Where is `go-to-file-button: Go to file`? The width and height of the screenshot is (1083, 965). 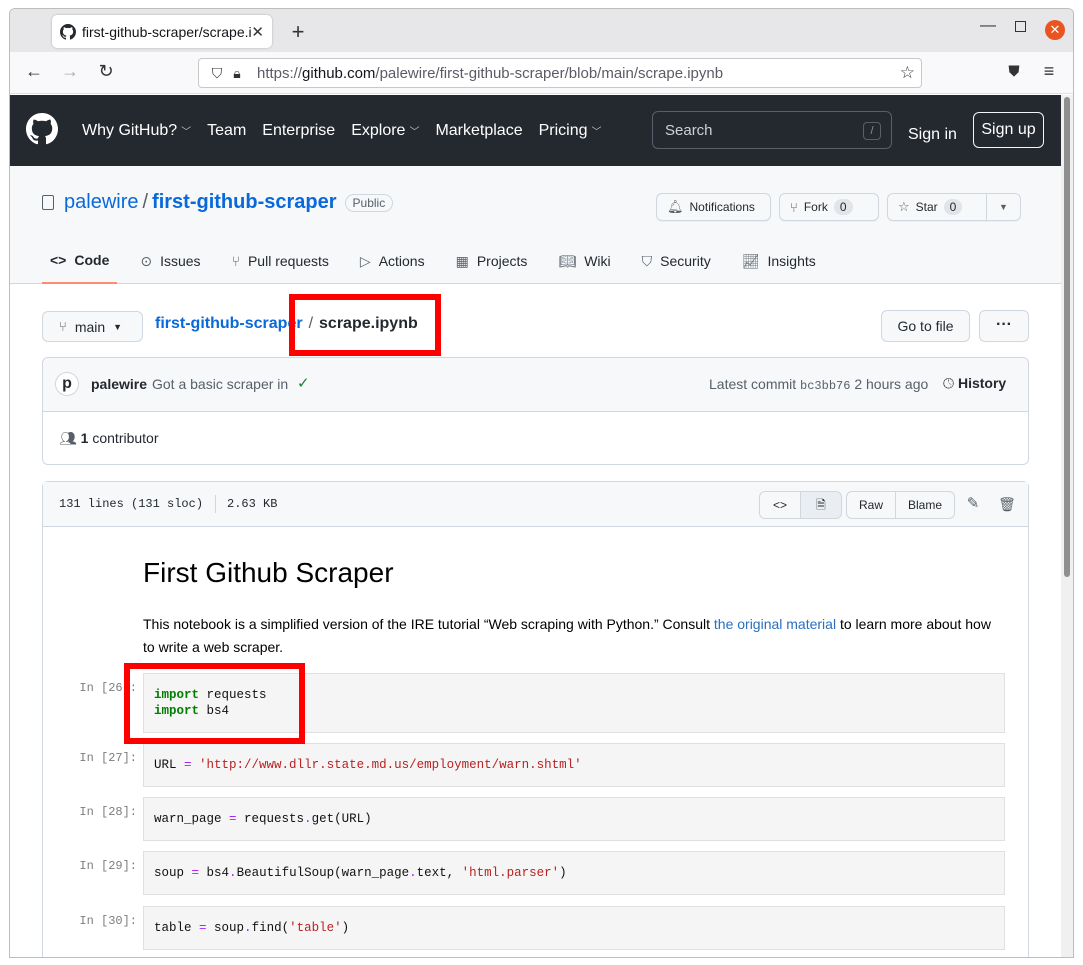 go-to-file-button: Go to file is located at coordinates (925, 326).